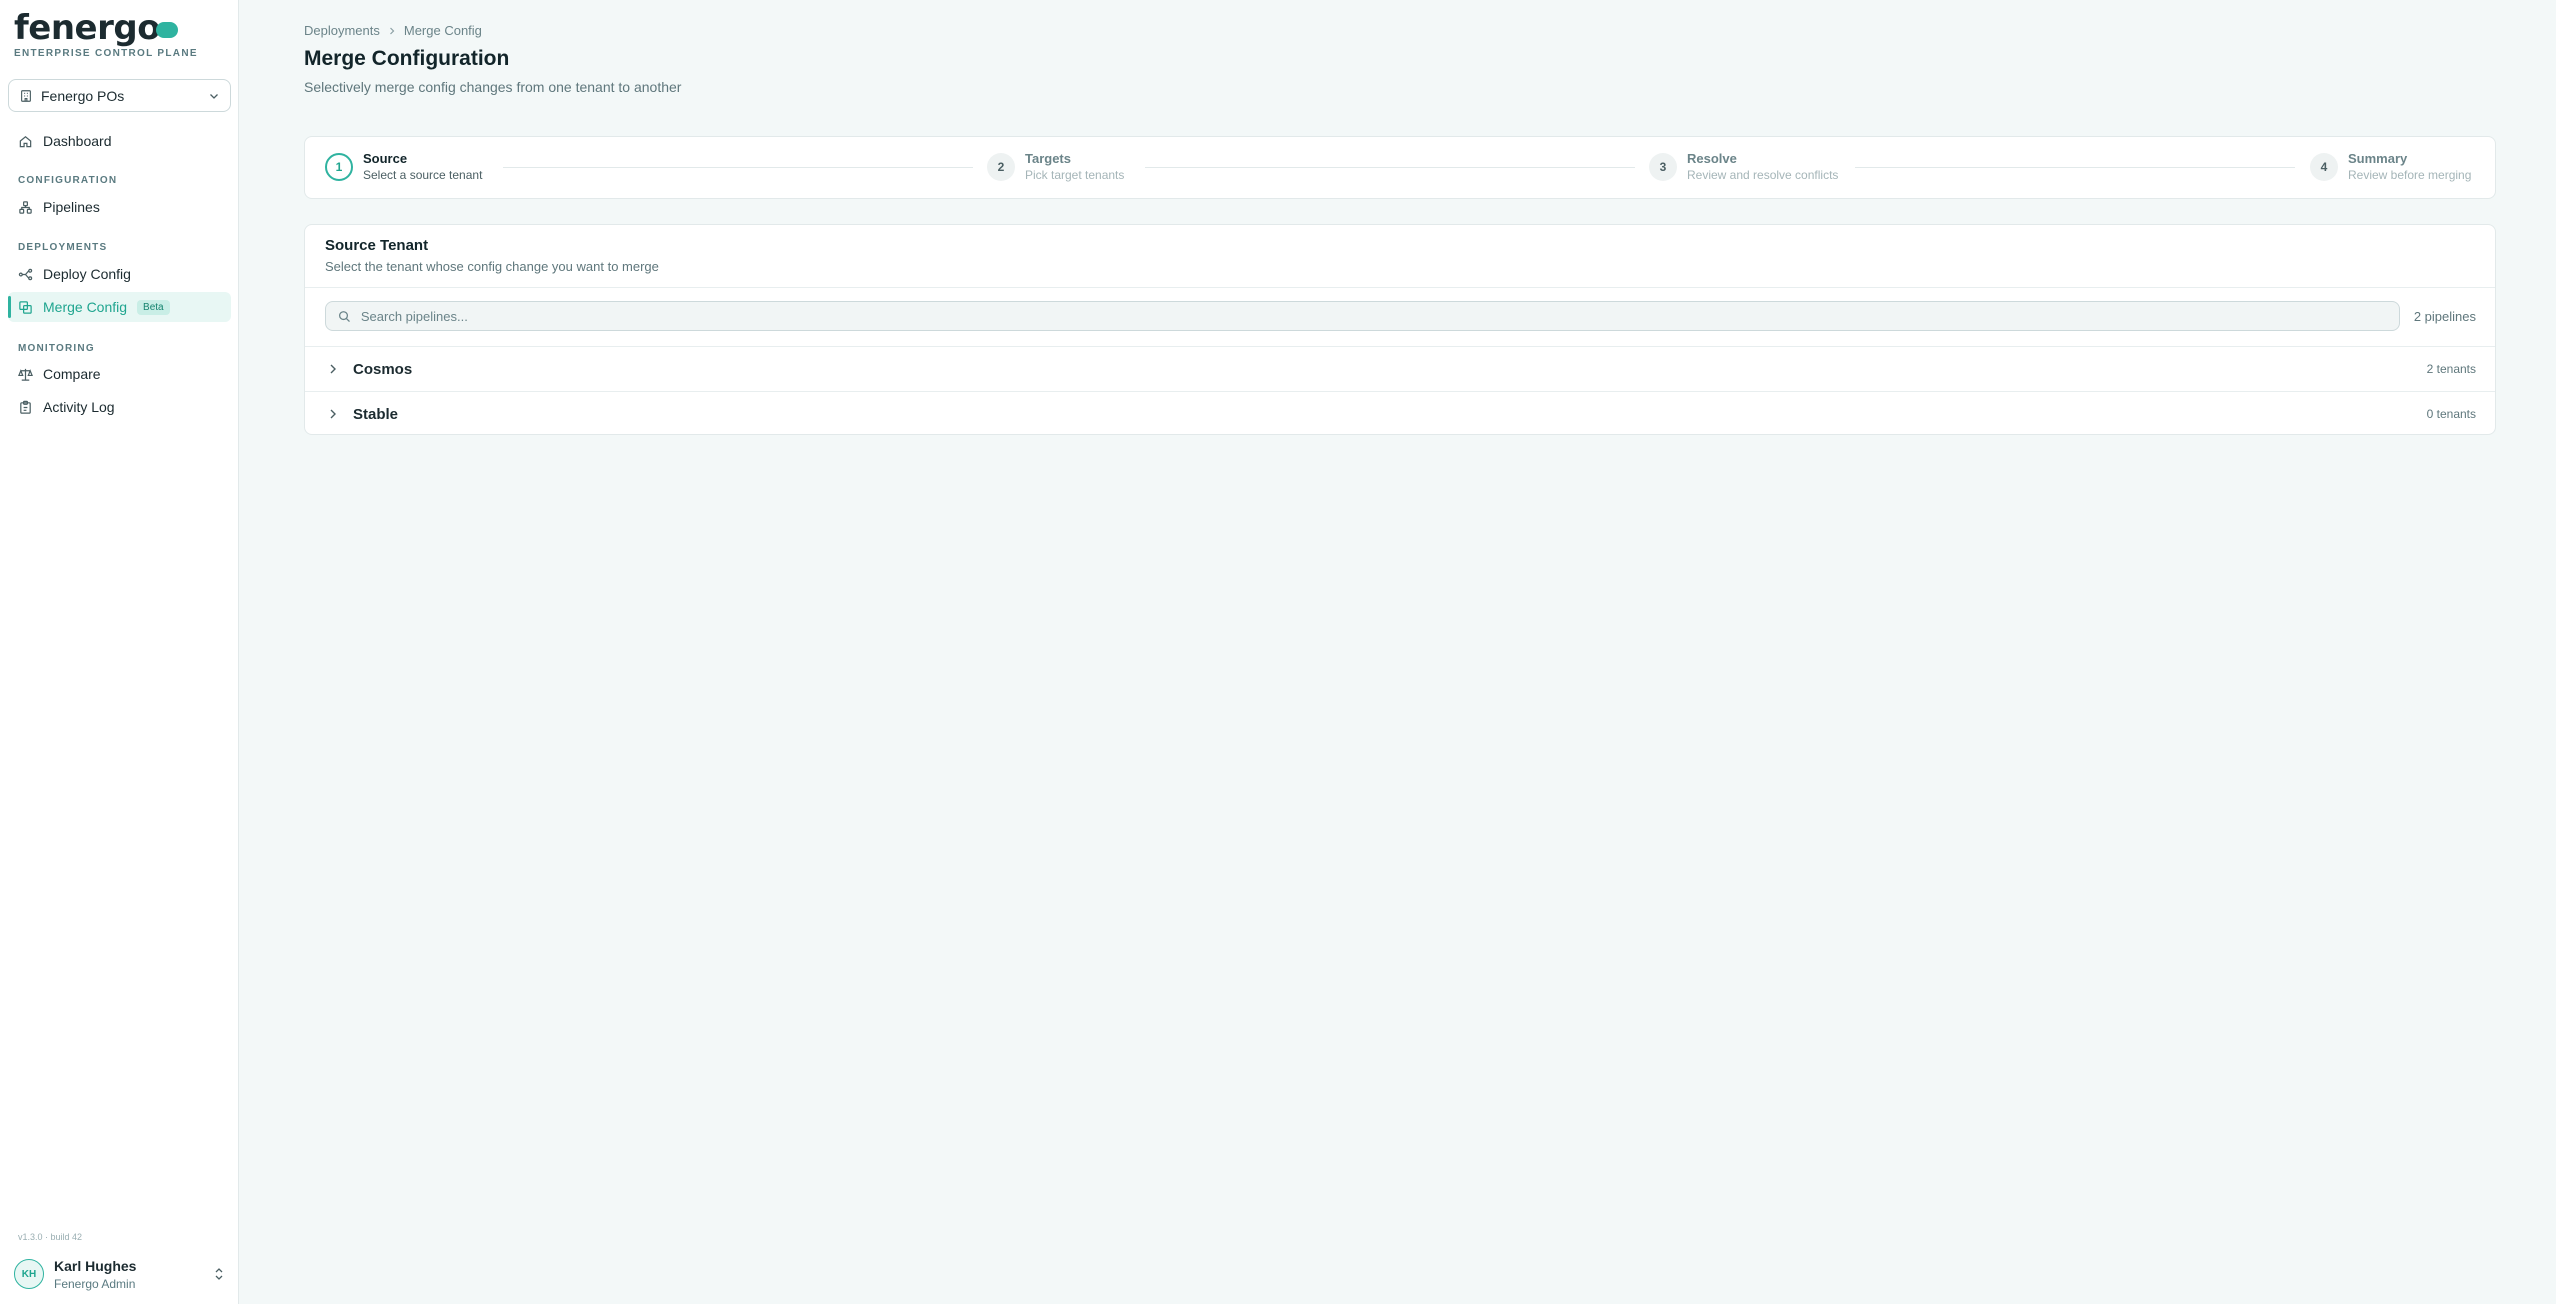  I want to click on section-monitoring: MONITORING, so click(56, 348).